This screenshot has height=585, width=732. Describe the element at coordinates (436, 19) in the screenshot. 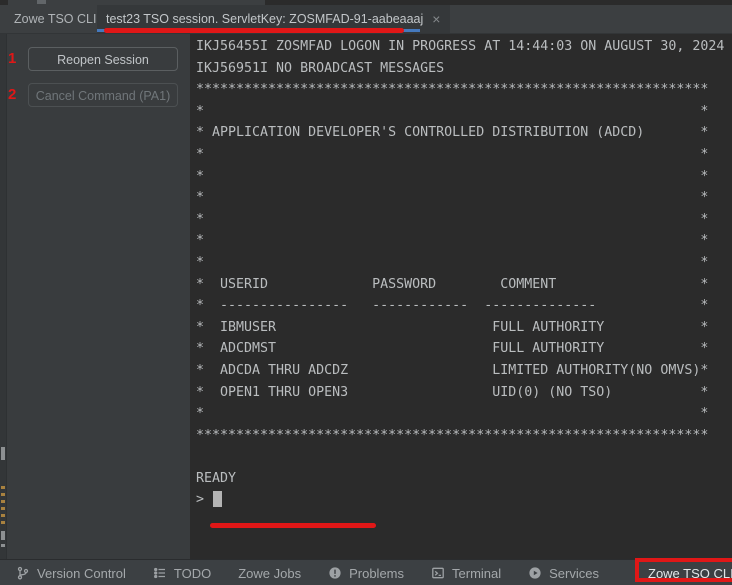

I see `close-icon: ×` at that location.